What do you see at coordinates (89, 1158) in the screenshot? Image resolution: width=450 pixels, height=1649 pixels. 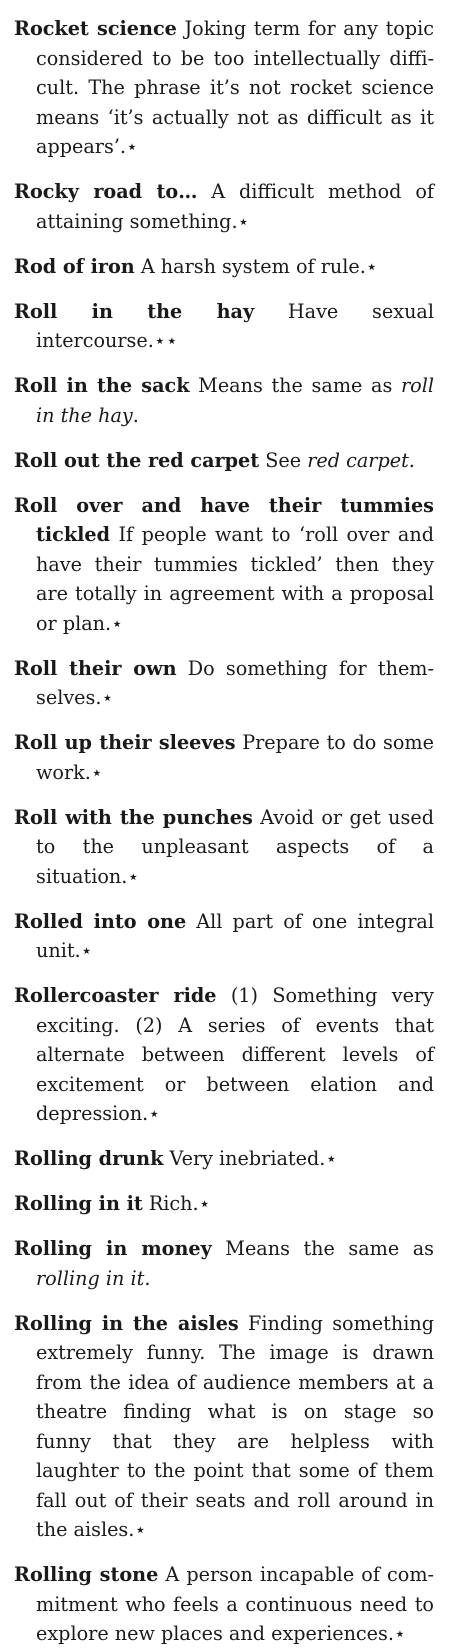 I see `entry-term: Rolling drunk` at bounding box center [89, 1158].